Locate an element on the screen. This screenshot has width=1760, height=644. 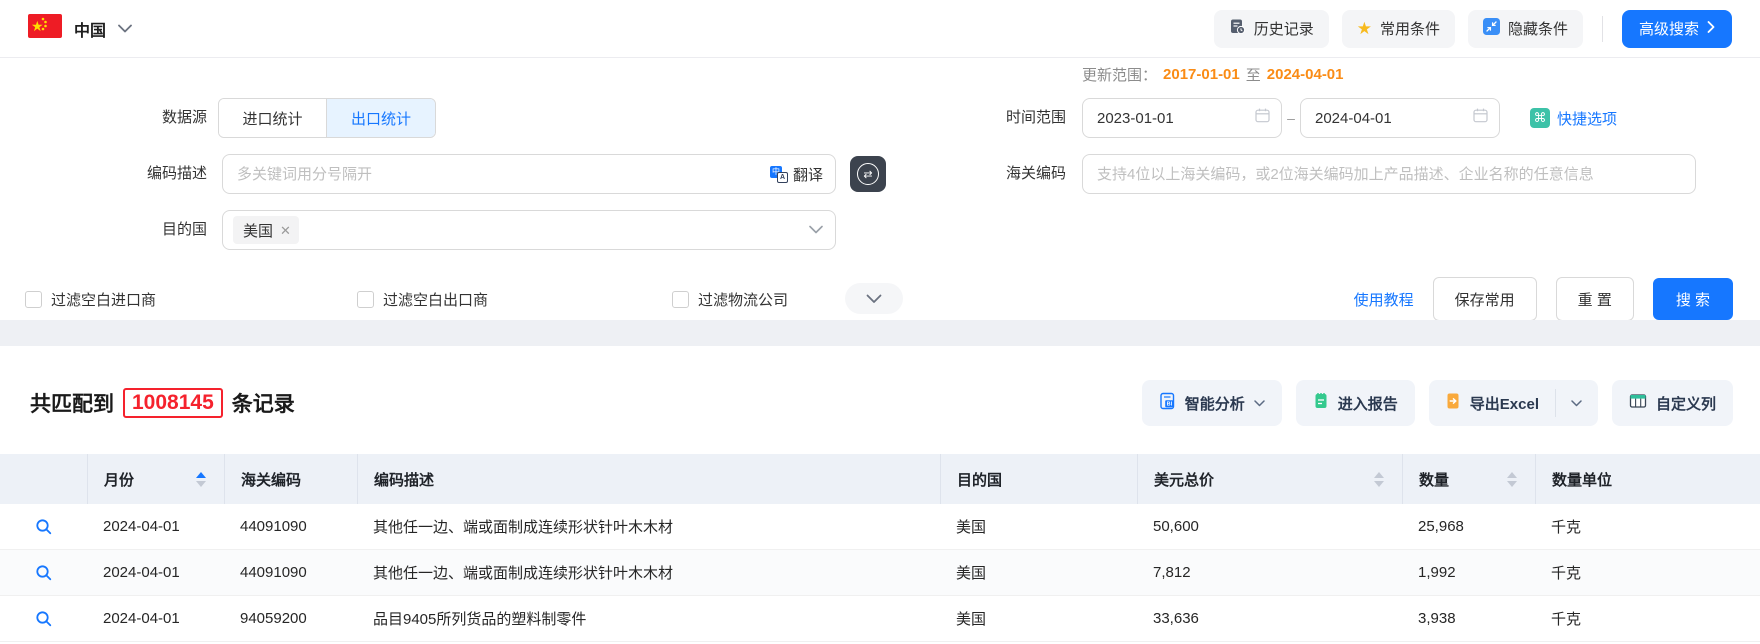
swap-button: ⇄ is located at coordinates (868, 174).